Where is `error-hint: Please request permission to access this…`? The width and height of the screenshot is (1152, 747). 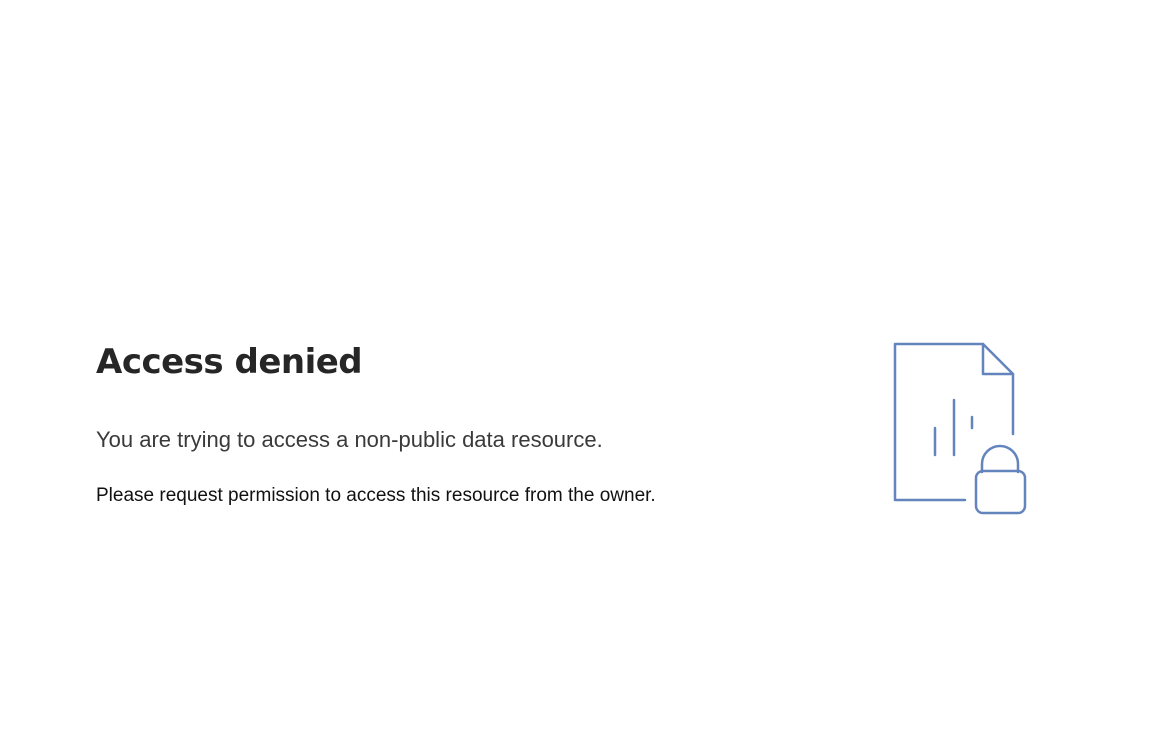 error-hint: Please request permission to access this… is located at coordinates (376, 495).